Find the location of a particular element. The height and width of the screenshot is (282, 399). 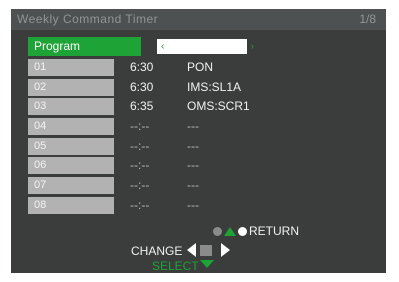

timer-row: 05 --:-- --- is located at coordinates (198, 147).